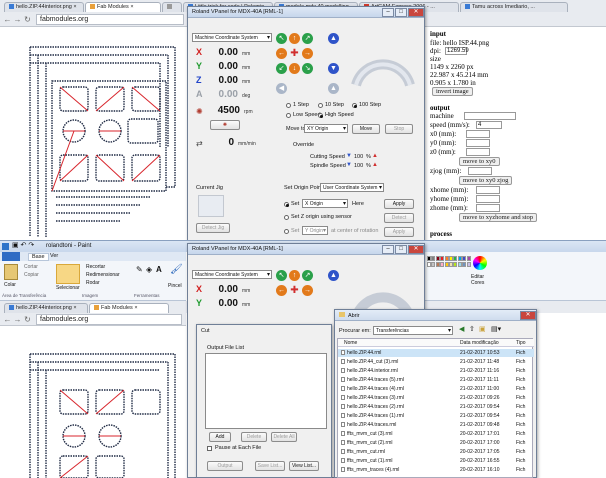 The height and width of the screenshot is (478, 606). What do you see at coordinates (95, 267) in the screenshot?
I see `crop-label: Recortar` at bounding box center [95, 267].